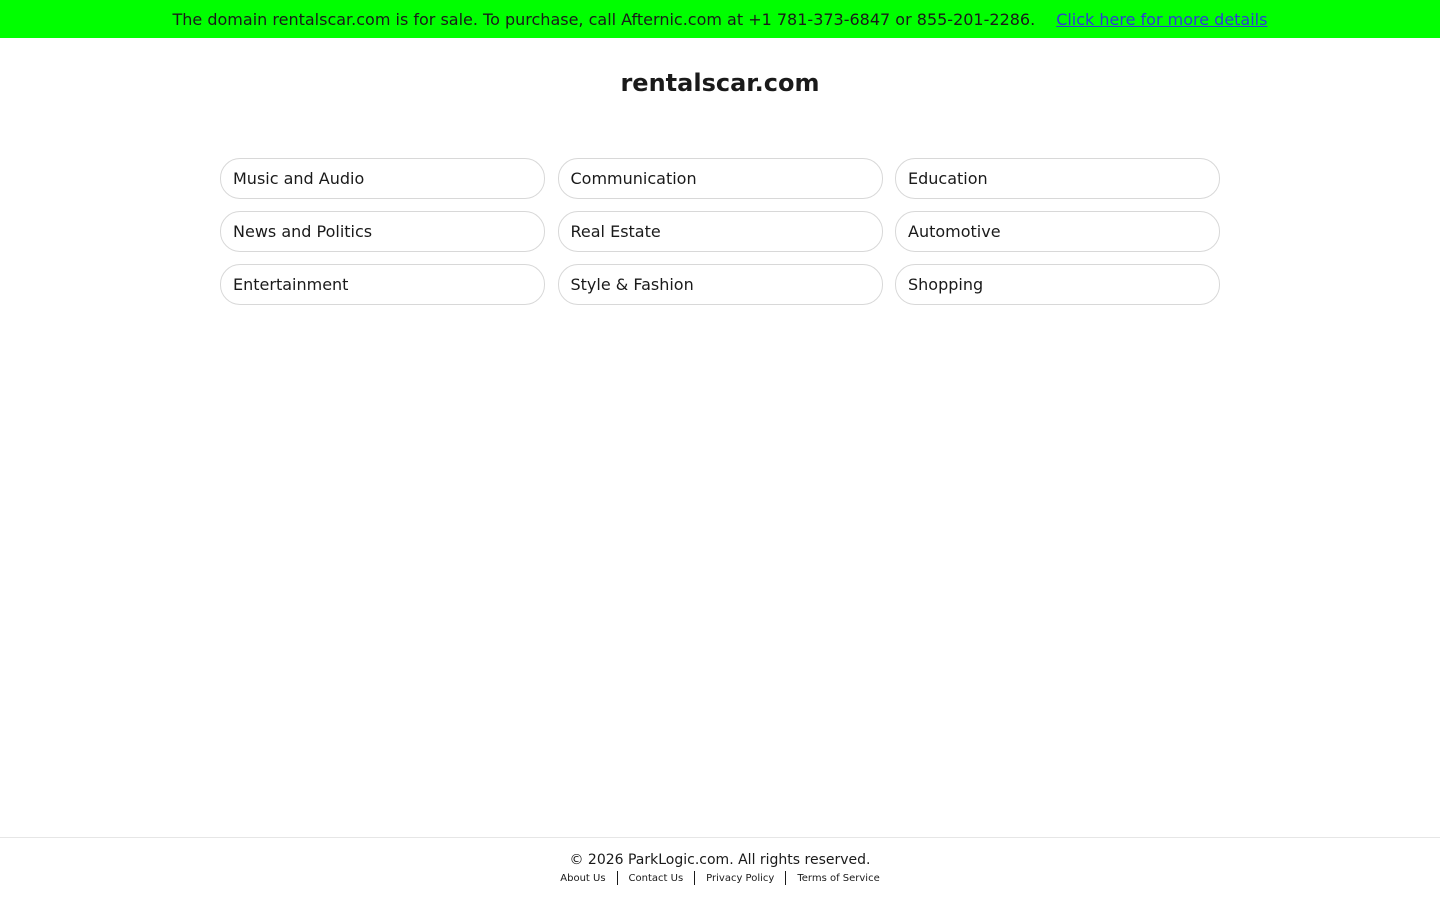 Image resolution: width=1440 pixels, height=900 pixels. I want to click on category-shopping: Shopping, so click(1057, 284).